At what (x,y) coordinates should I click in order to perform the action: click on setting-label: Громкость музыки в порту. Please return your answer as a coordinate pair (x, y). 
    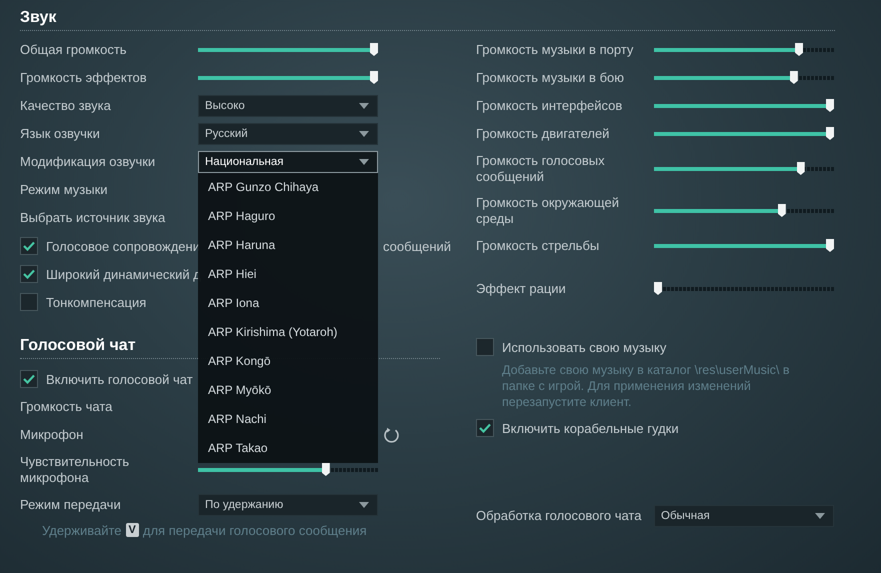
    Looking at the image, I should click on (555, 50).